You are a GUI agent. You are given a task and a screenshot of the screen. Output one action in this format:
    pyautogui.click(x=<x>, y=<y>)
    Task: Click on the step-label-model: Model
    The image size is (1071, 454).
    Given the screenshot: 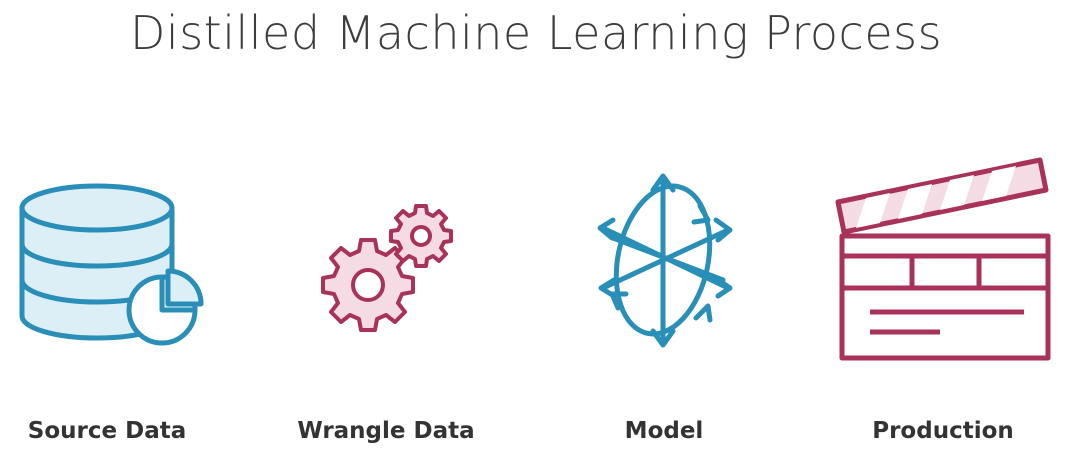 What is the action you would take?
    pyautogui.click(x=664, y=431)
    